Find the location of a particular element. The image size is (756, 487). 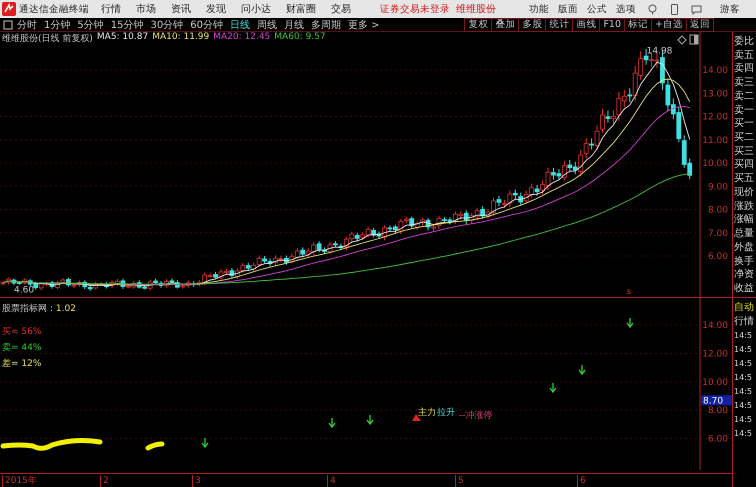

indicator-stat: 卖= 44% is located at coordinates (22, 348).